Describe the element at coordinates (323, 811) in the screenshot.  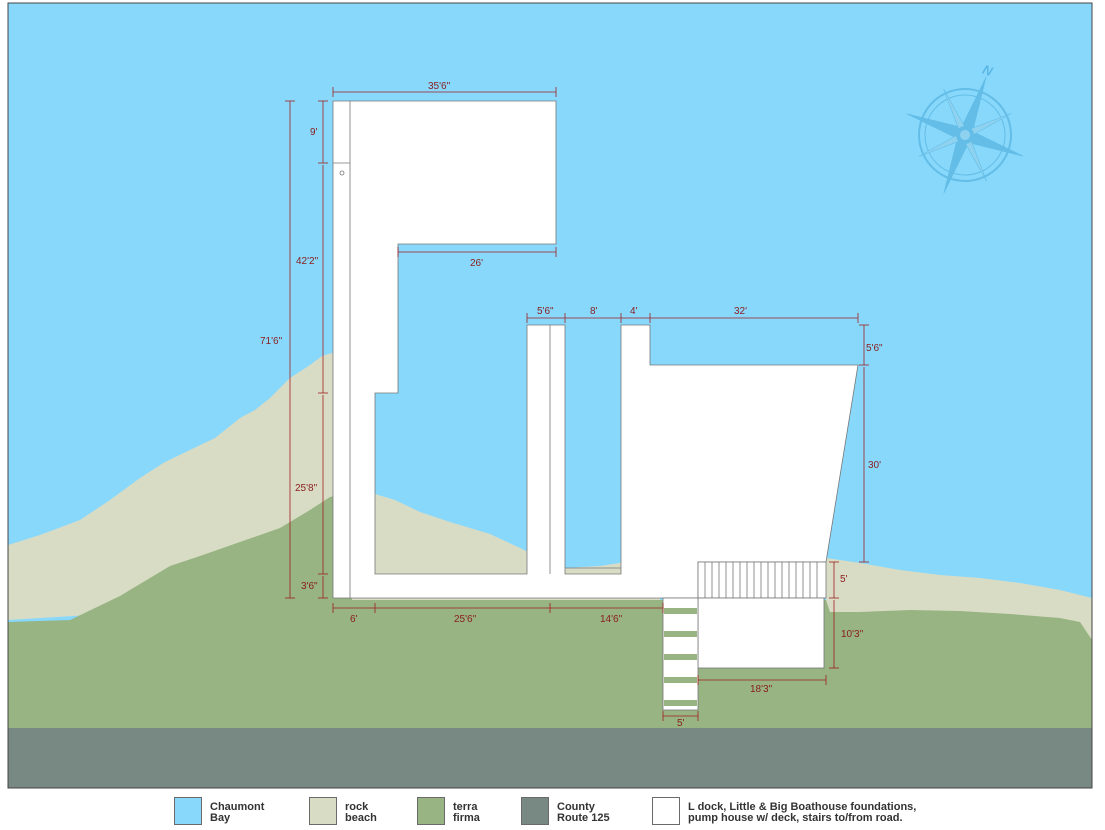
I see `legend-swatch-beach` at that location.